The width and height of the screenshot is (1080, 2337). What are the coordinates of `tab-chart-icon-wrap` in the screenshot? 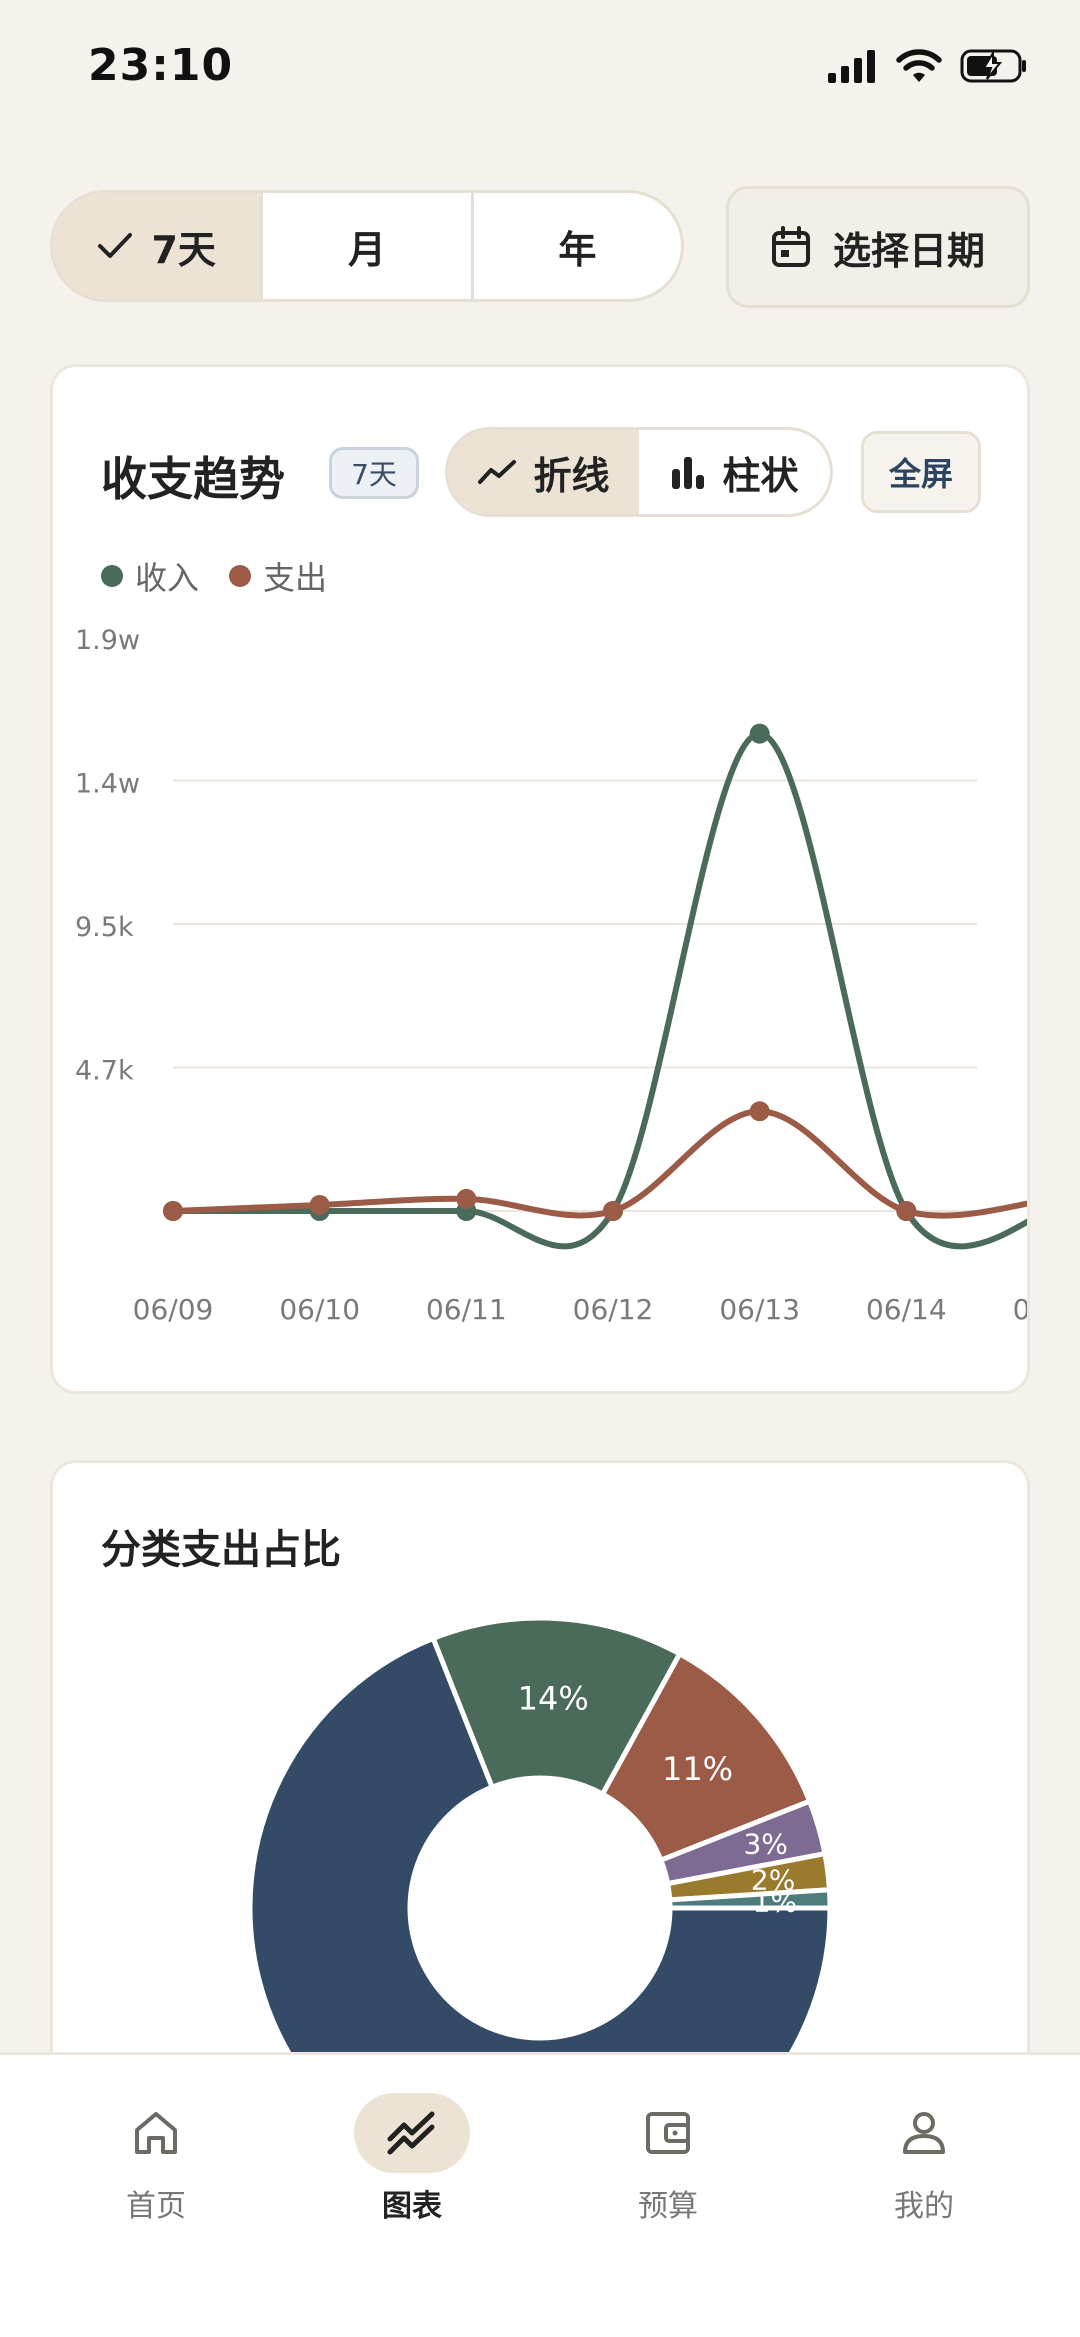 It's located at (412, 2133).